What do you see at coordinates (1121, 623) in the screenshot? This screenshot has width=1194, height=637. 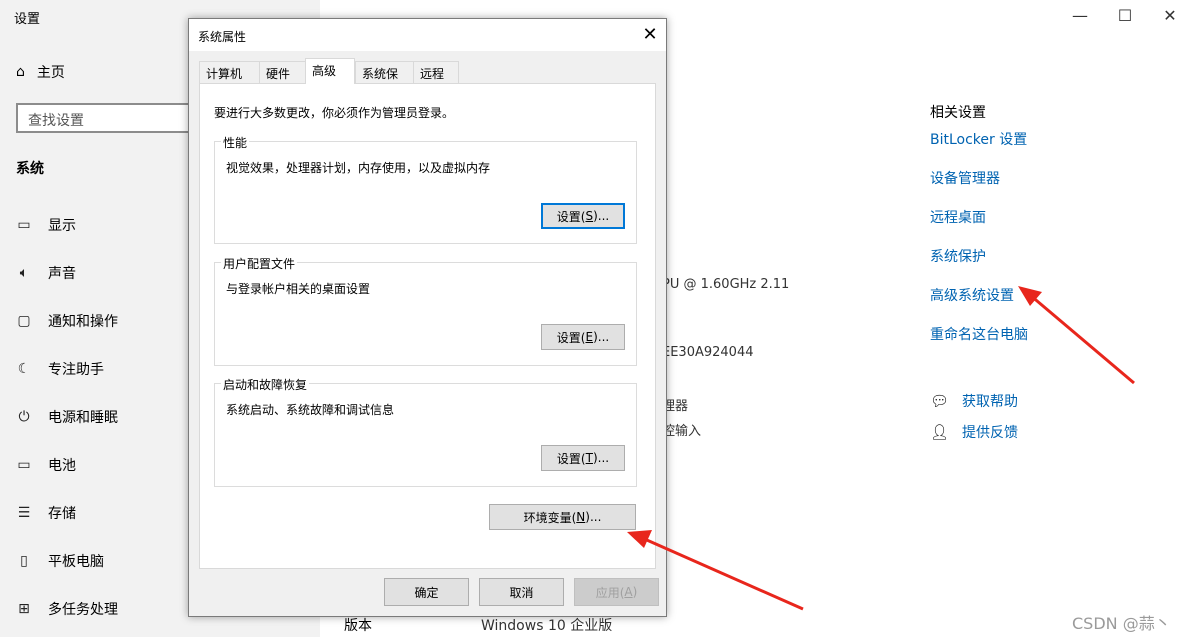 I see `watermark: CSDN @蒜丶` at bounding box center [1121, 623].